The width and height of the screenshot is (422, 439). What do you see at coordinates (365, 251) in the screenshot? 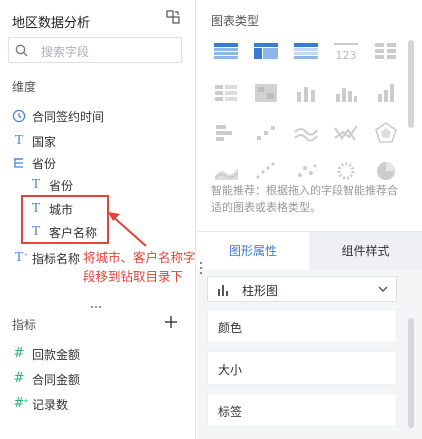
I see `tab-component-style: 组件样式` at bounding box center [365, 251].